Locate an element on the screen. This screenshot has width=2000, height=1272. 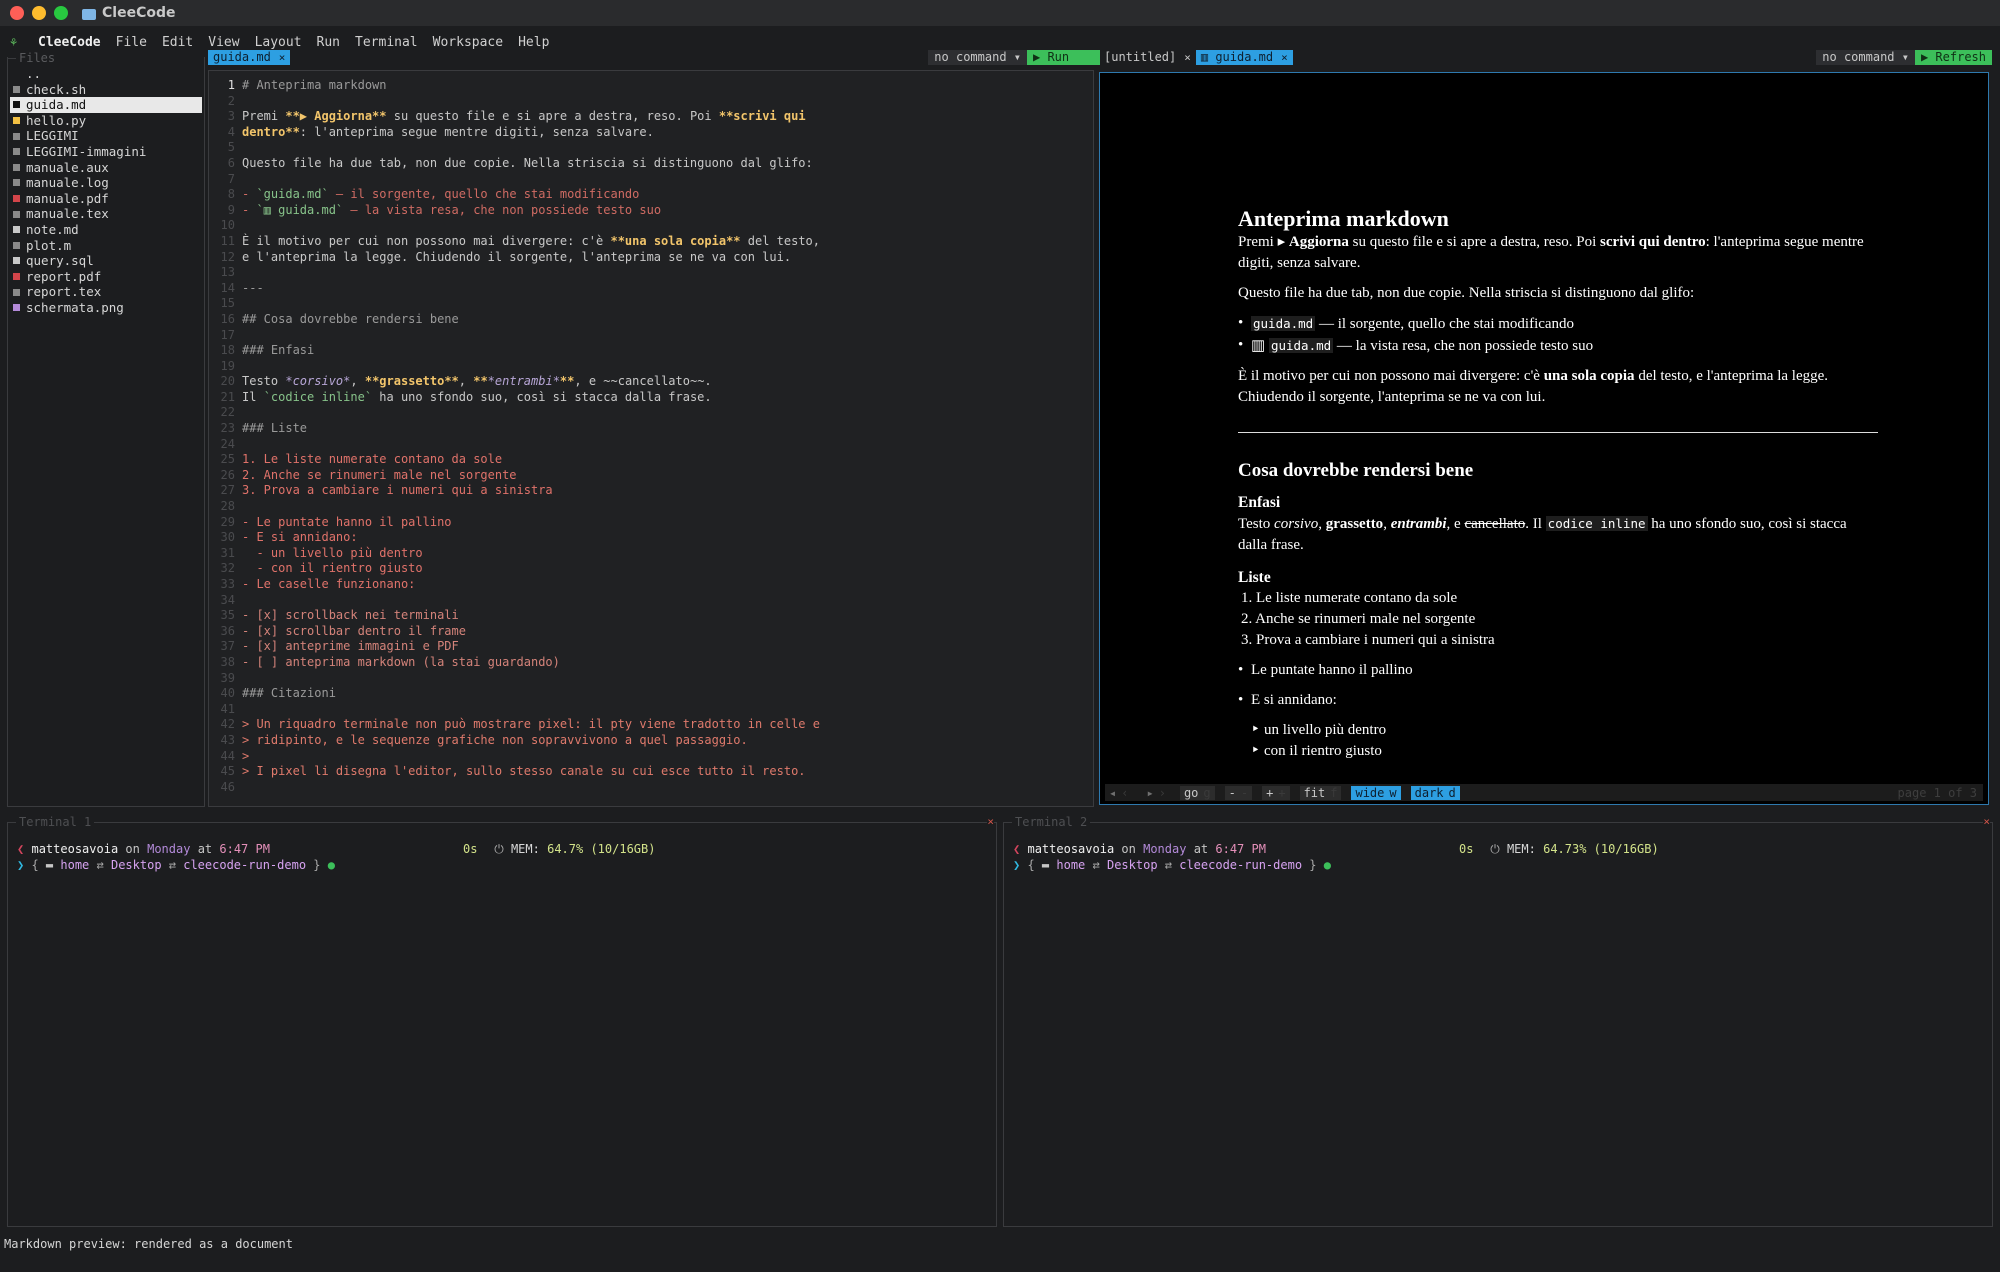
zoom-out-button: -- is located at coordinates (1238, 792).